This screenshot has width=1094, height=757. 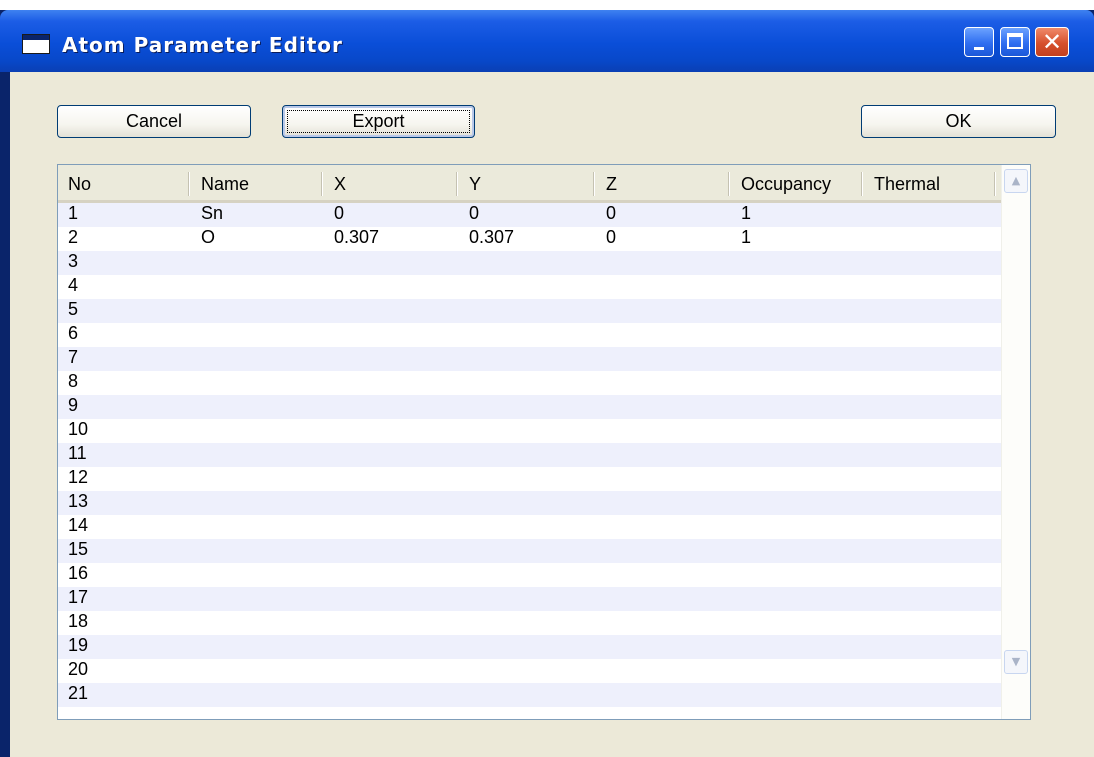 I want to click on table-row: 1 Sn 0 0 0 1, so click(x=542, y=215).